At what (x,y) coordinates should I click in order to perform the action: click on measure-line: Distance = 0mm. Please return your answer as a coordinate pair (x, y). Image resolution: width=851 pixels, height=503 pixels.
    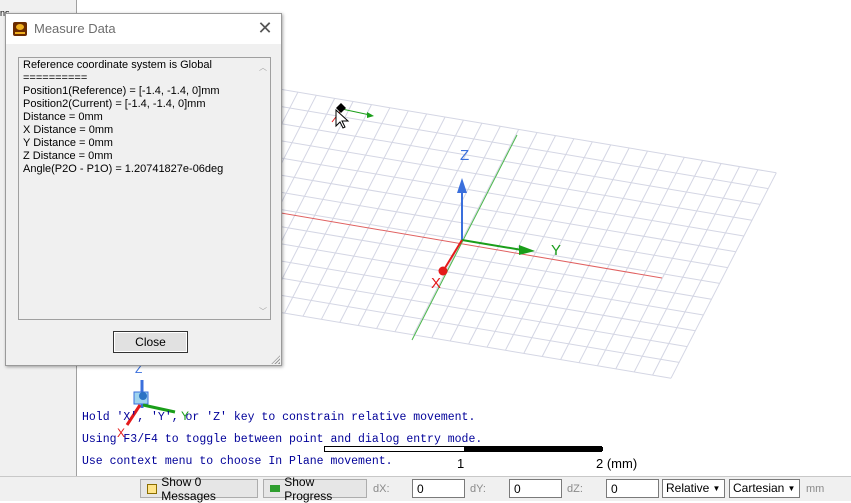
    Looking at the image, I should click on (63, 117).